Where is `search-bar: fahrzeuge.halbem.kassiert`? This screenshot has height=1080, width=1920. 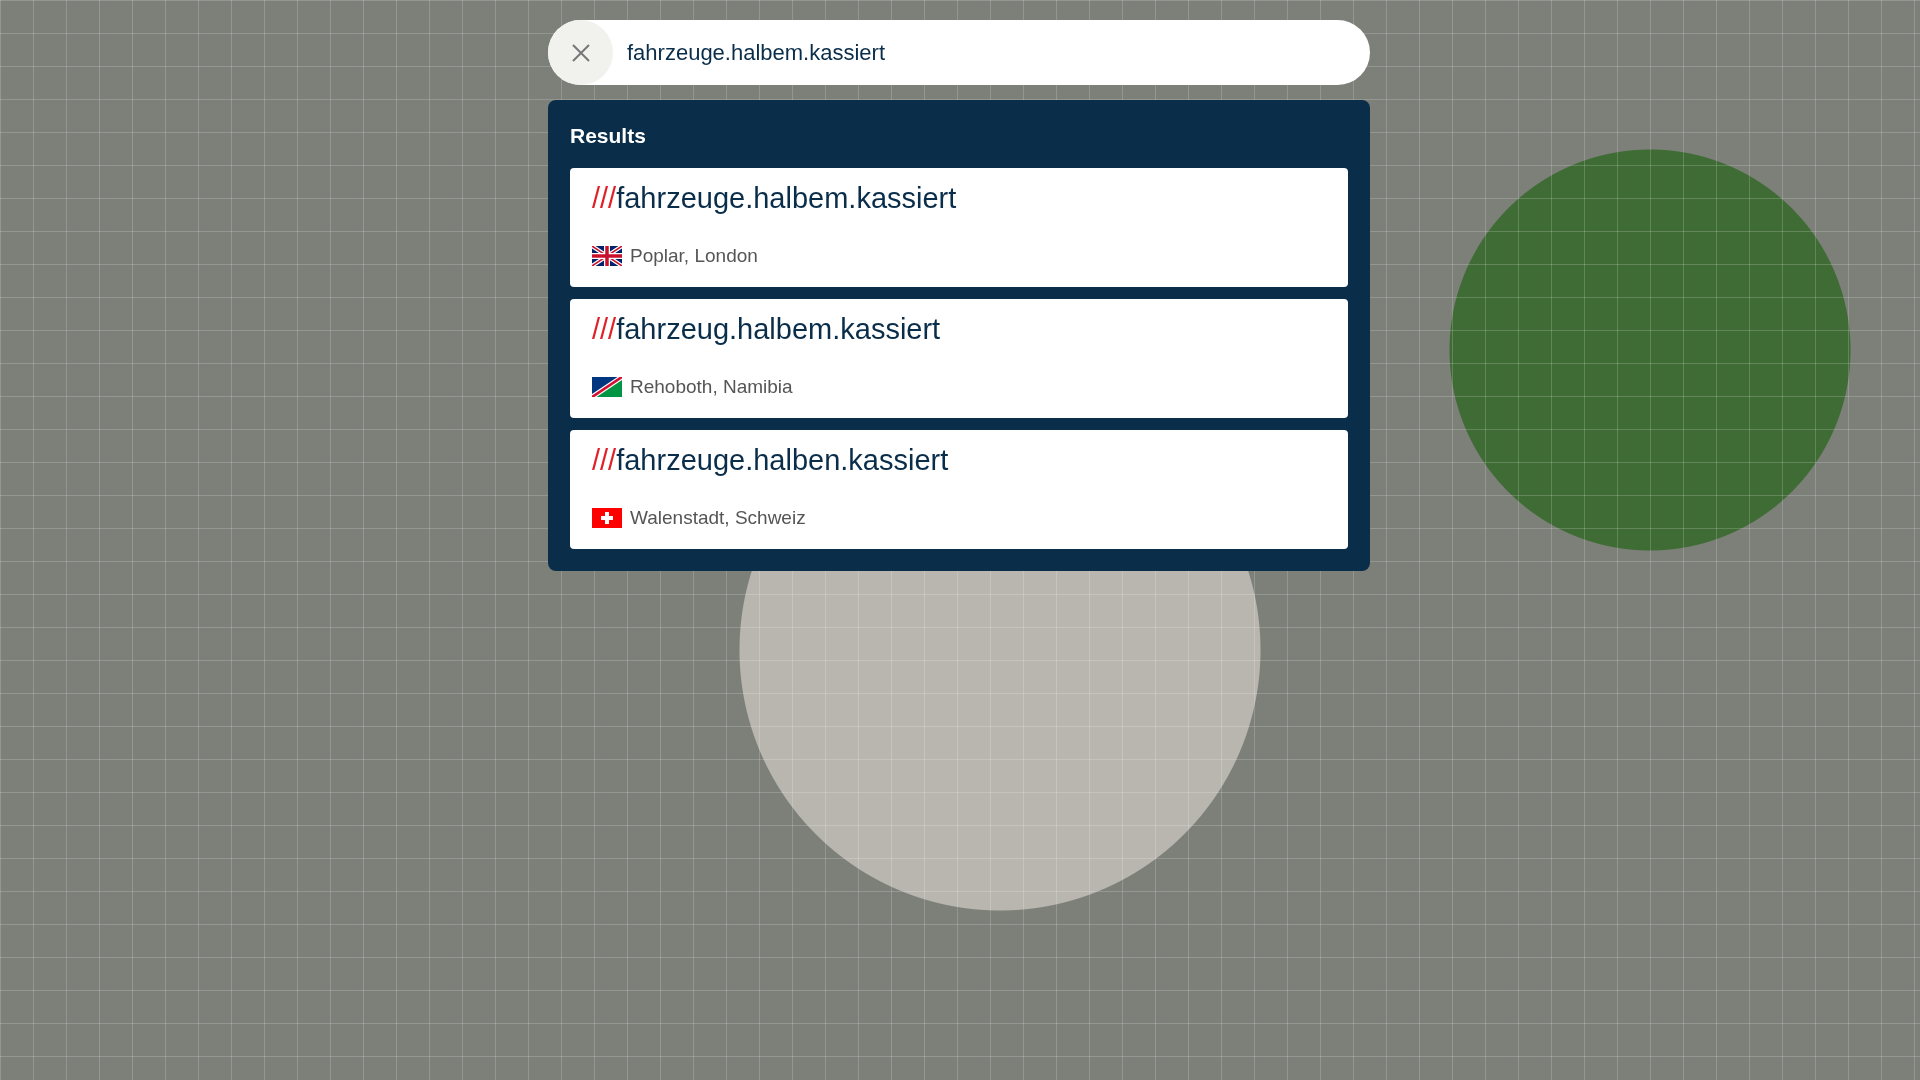
search-bar: fahrzeuge.halbem.kassiert is located at coordinates (959, 52).